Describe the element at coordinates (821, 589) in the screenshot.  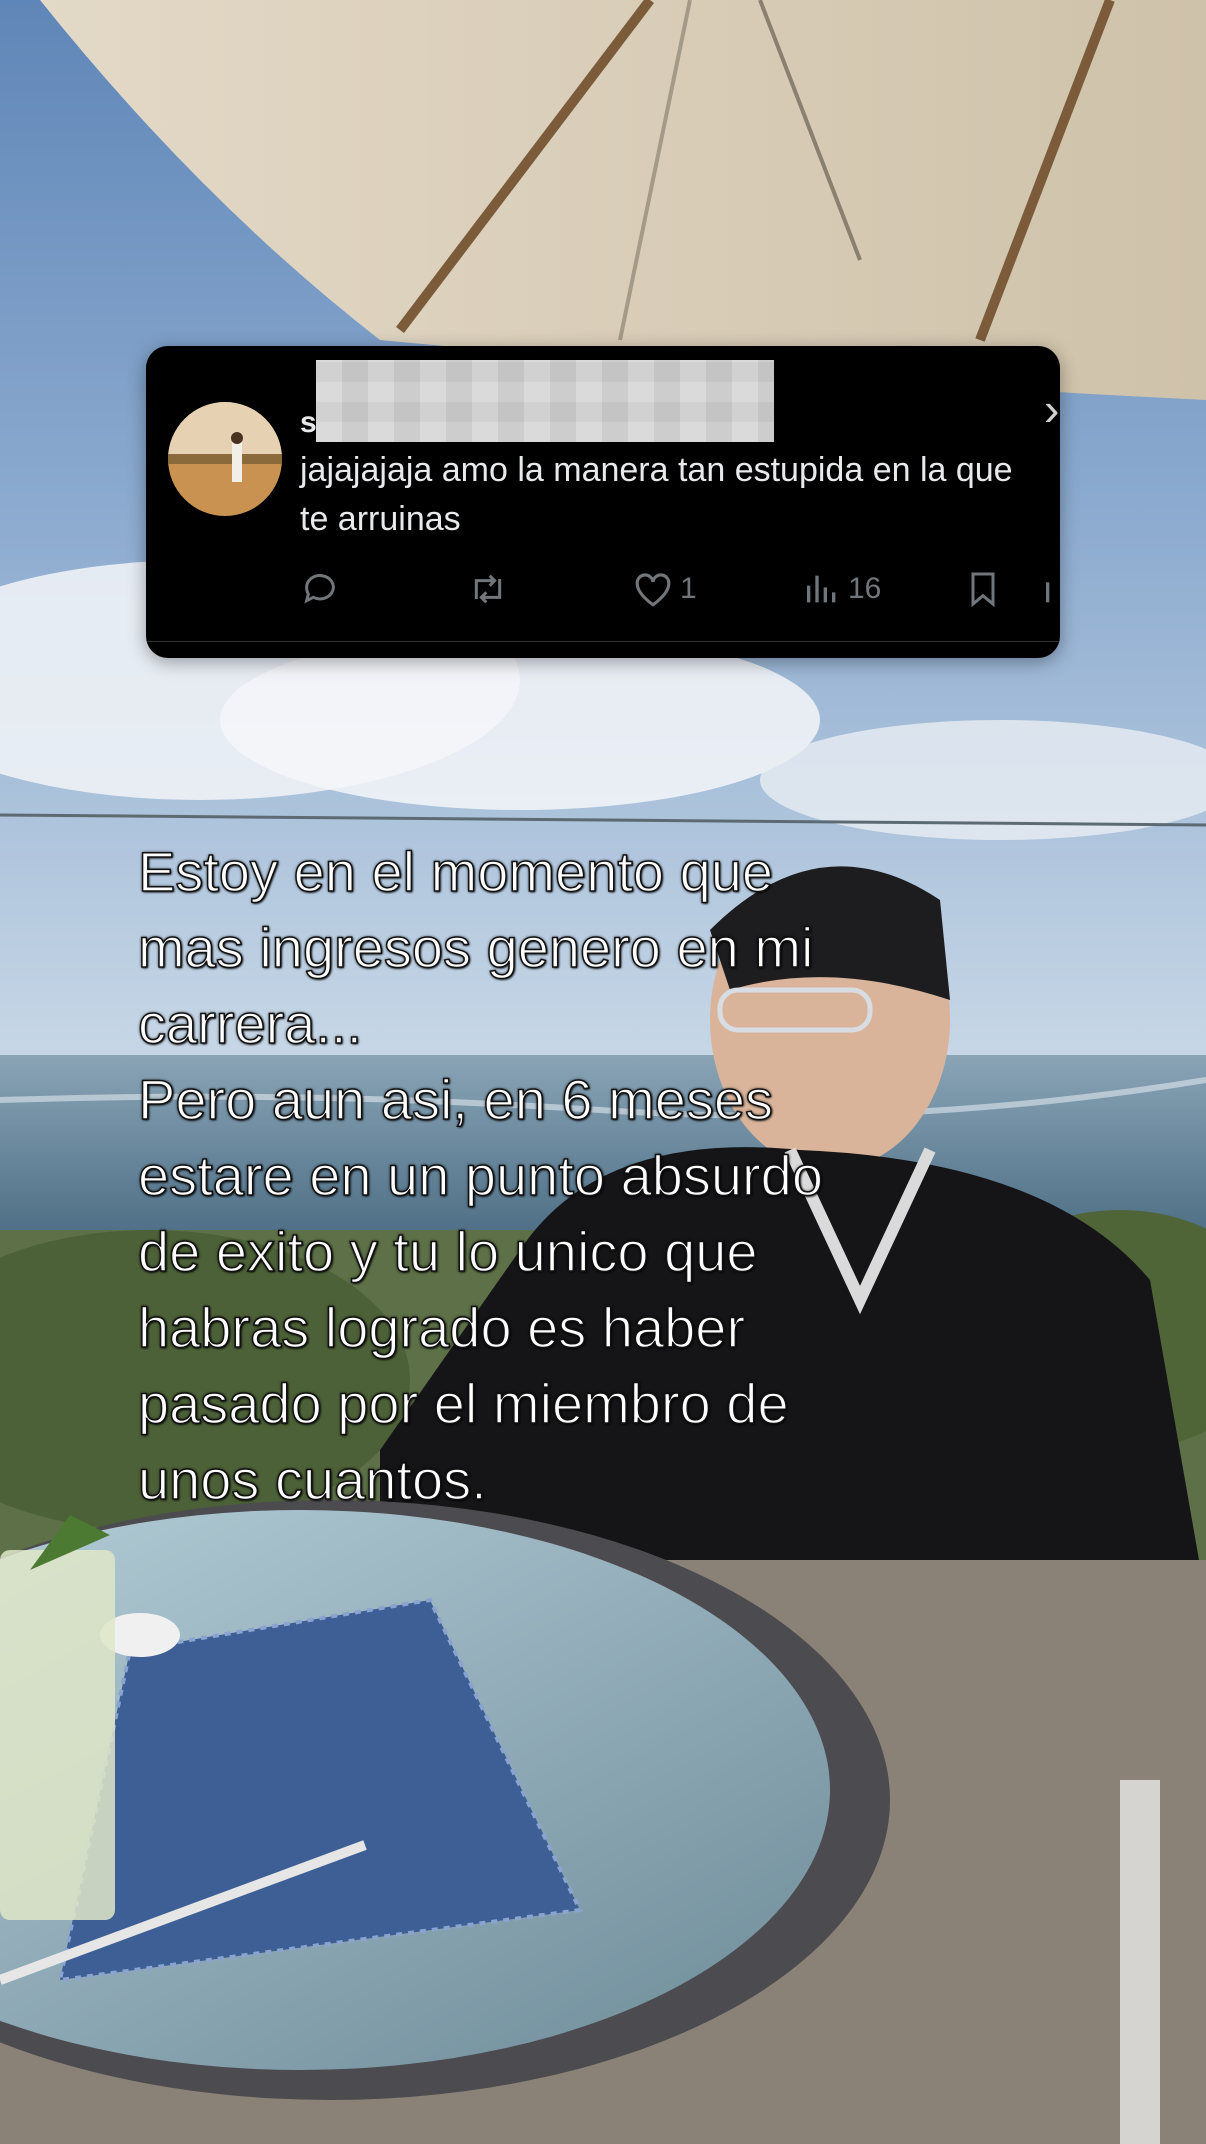
I see `views-icon` at that location.